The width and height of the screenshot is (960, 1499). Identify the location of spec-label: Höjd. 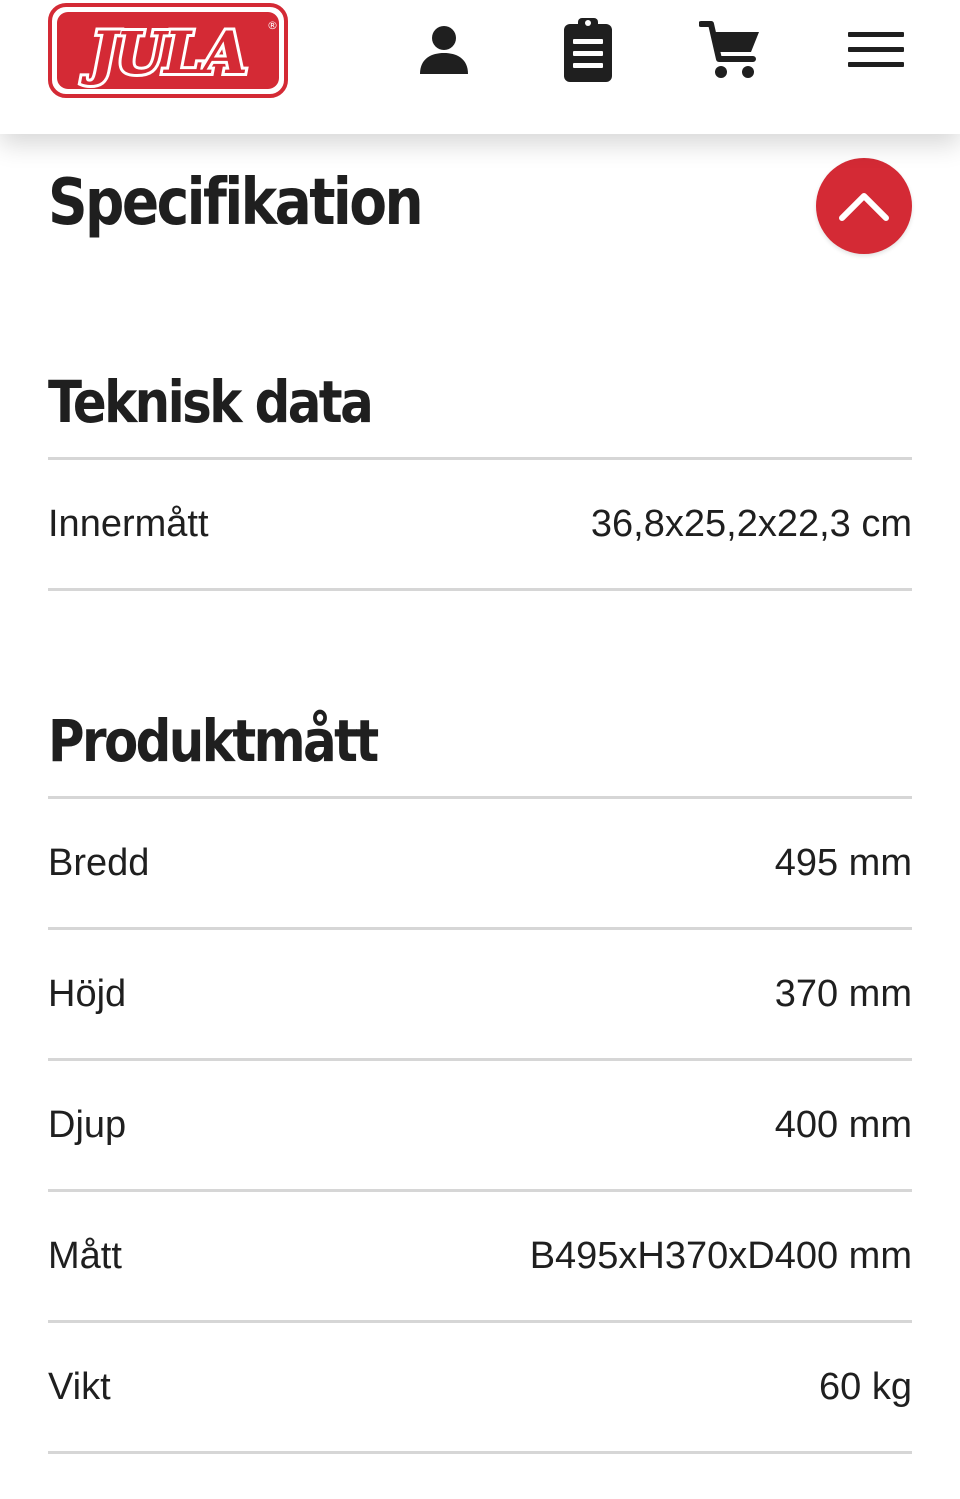
(87, 993).